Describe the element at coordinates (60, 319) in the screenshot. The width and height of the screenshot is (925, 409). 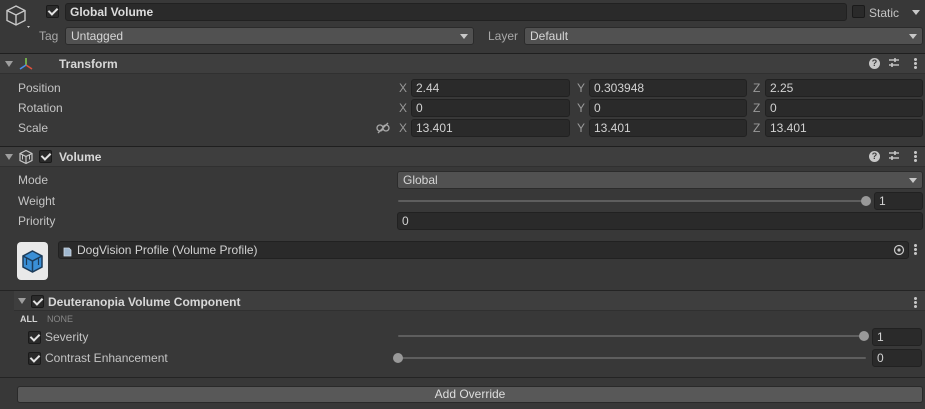
I see `none-toggle-link: NONE` at that location.